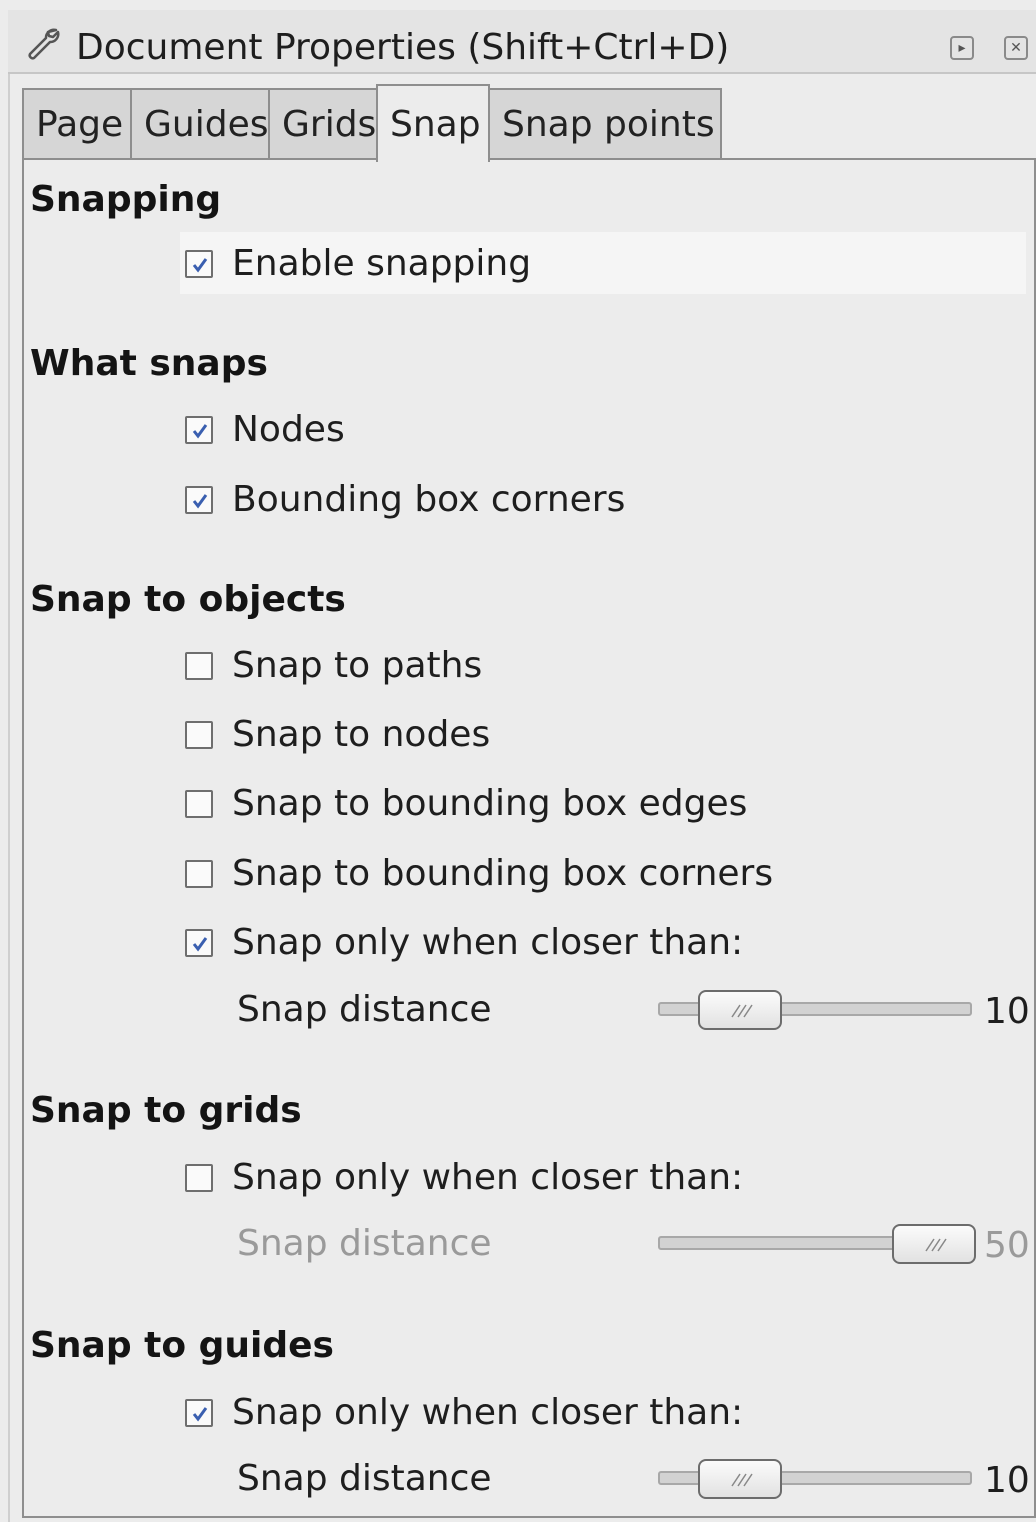 Image resolution: width=1036 pixels, height=1522 pixels. I want to click on section-title-snap-to-guides: Snap to guides, so click(182, 1345).